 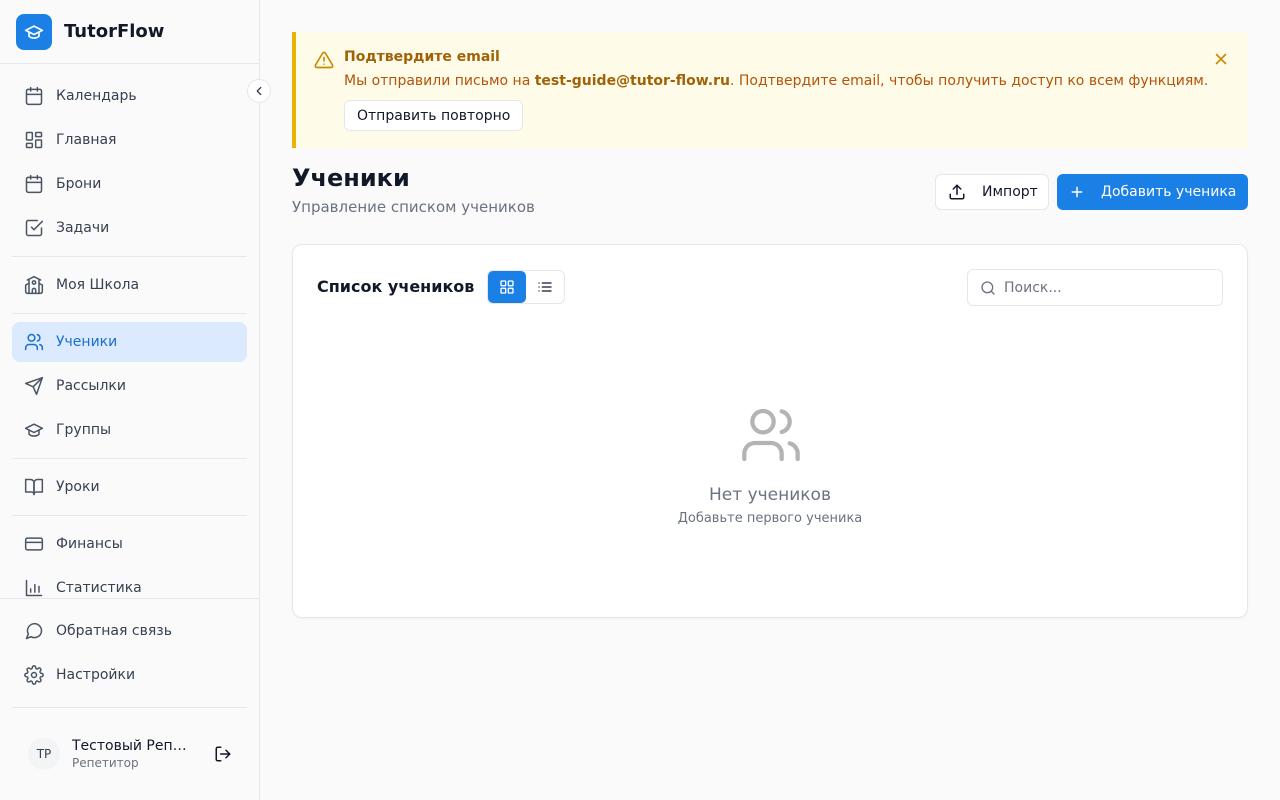 I want to click on close-icon, so click(x=1221, y=59).